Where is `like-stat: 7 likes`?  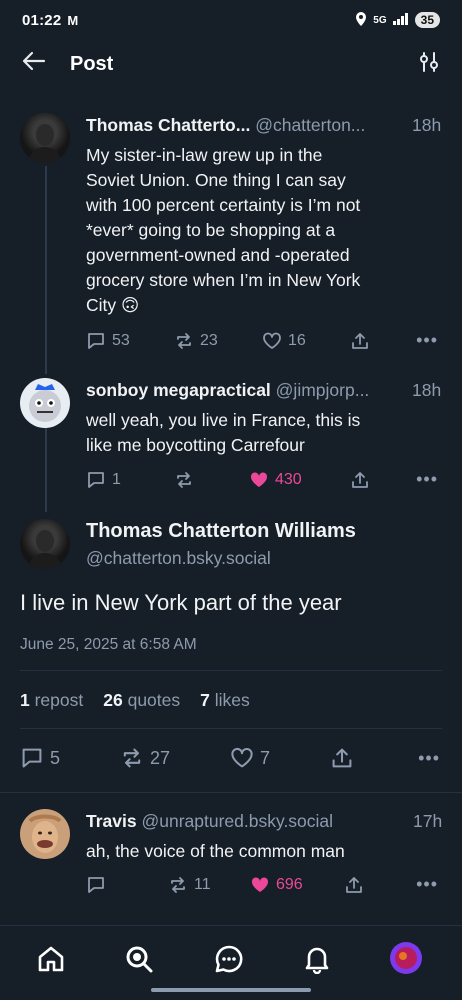
like-stat: 7 likes is located at coordinates (225, 700).